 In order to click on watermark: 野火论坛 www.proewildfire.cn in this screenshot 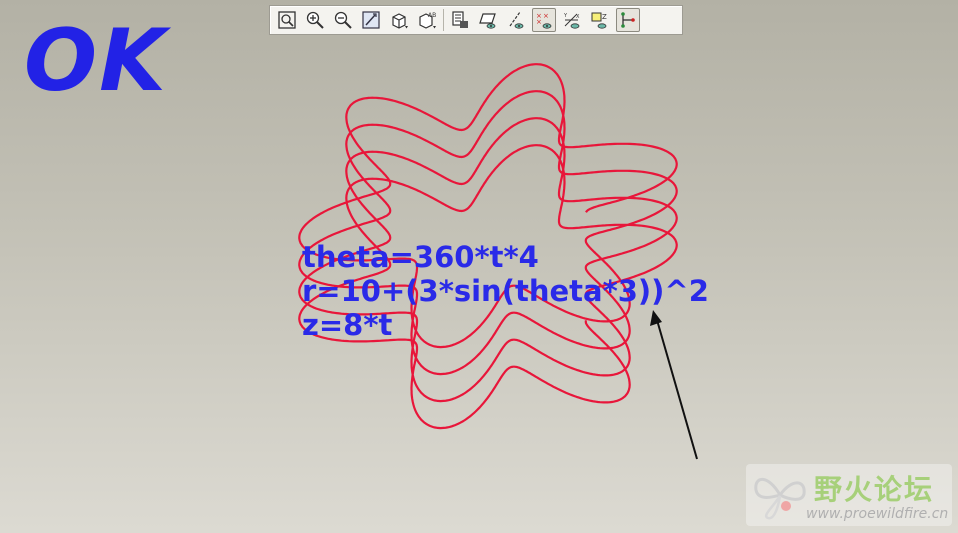, I will do `click(849, 495)`.